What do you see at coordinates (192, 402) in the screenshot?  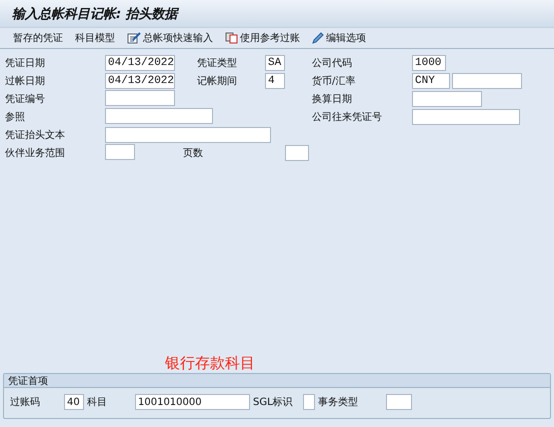 I see `input-field: 1001010000` at bounding box center [192, 402].